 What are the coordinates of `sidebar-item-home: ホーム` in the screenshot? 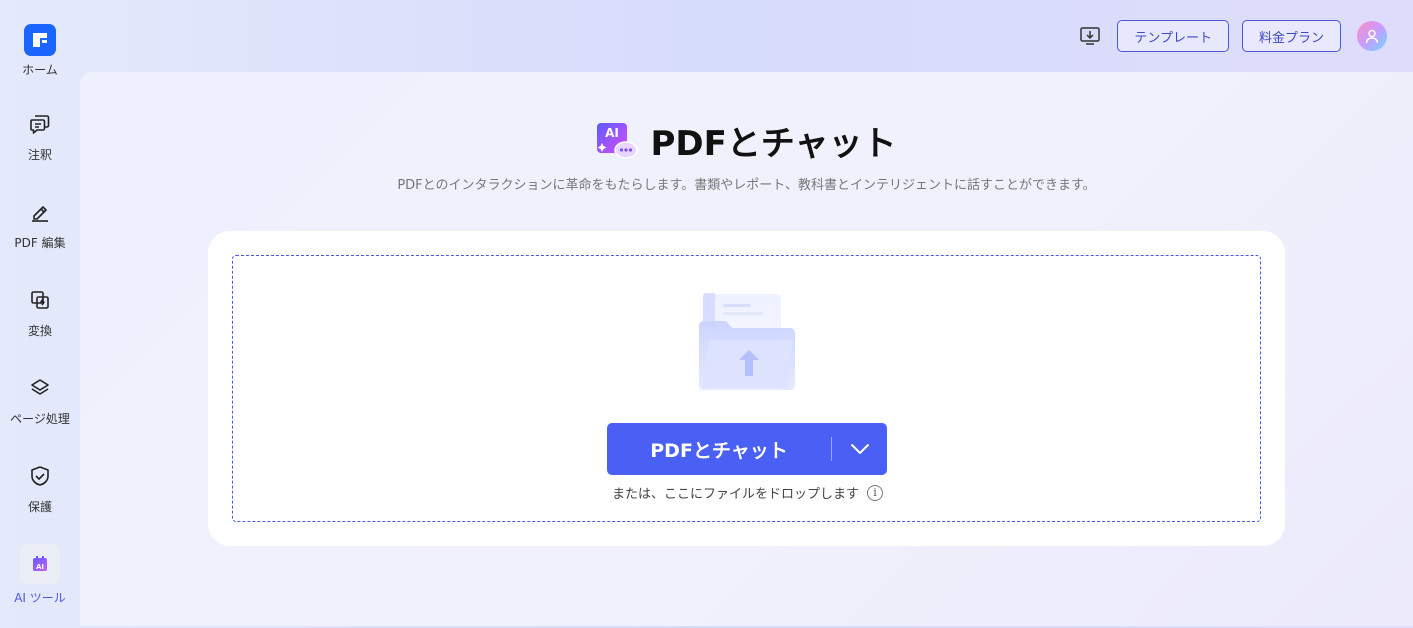 It's located at (40, 64).